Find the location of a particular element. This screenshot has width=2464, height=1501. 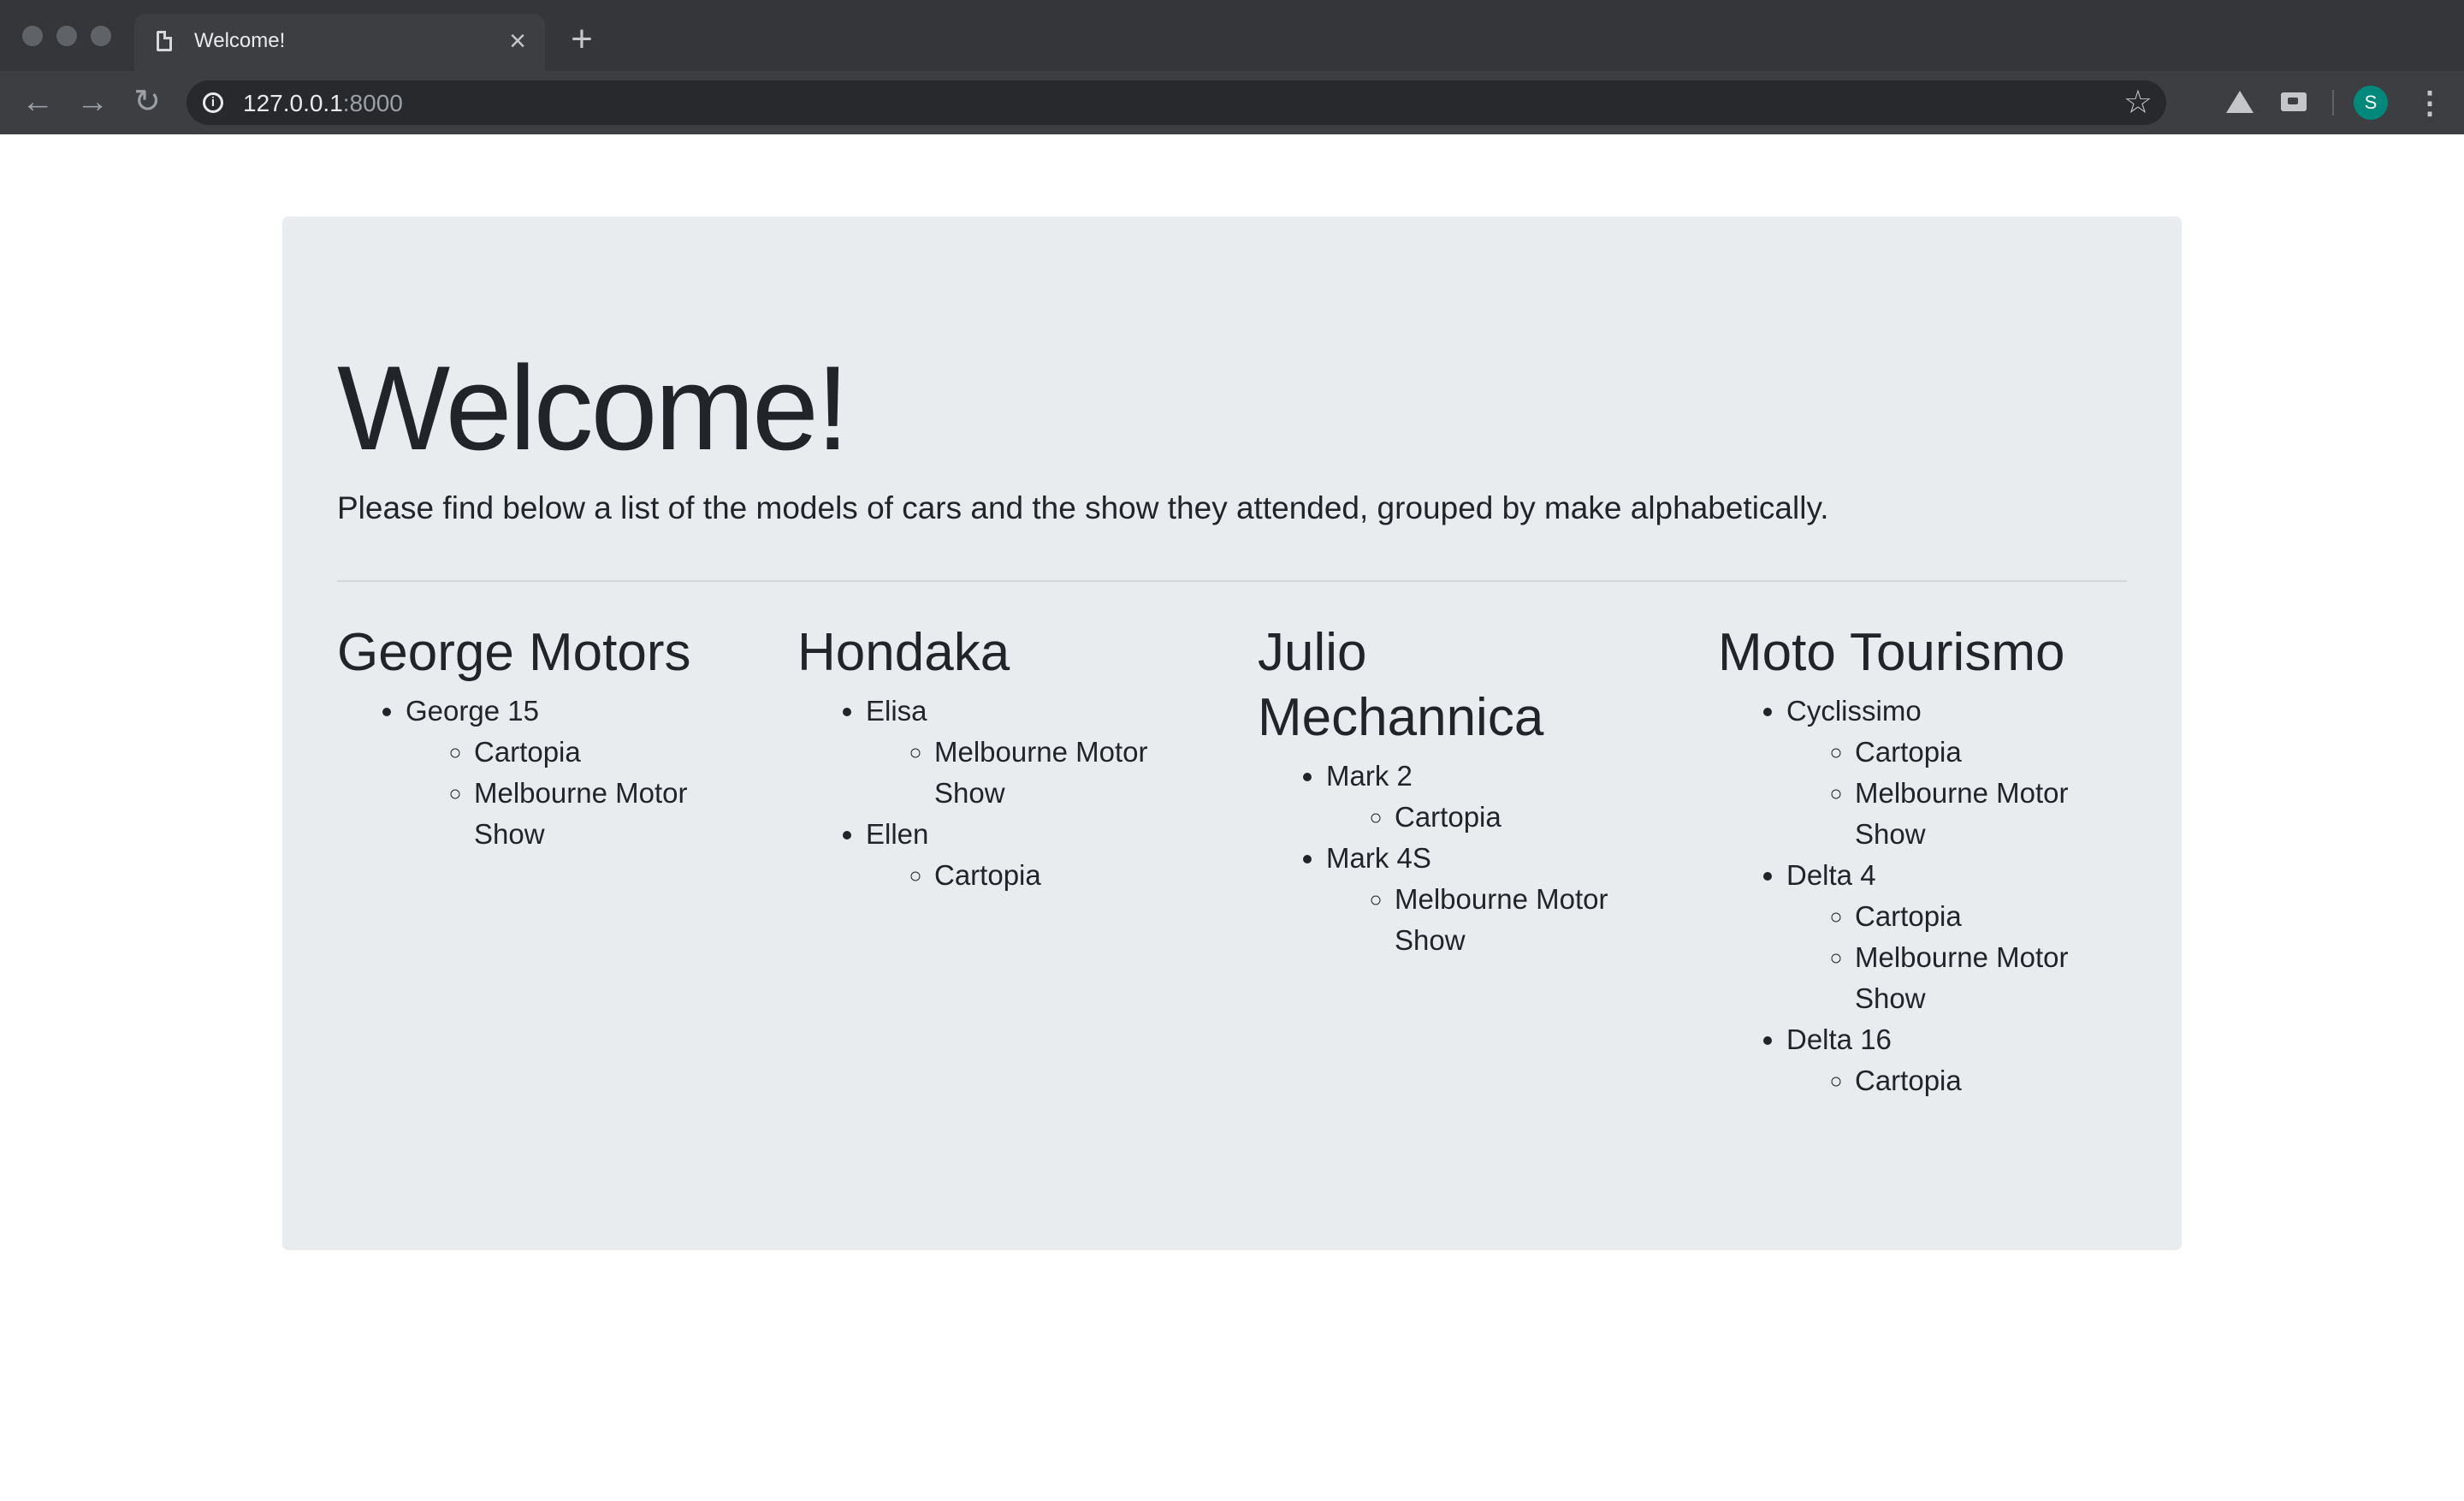

profile-avatar: S is located at coordinates (2371, 103).